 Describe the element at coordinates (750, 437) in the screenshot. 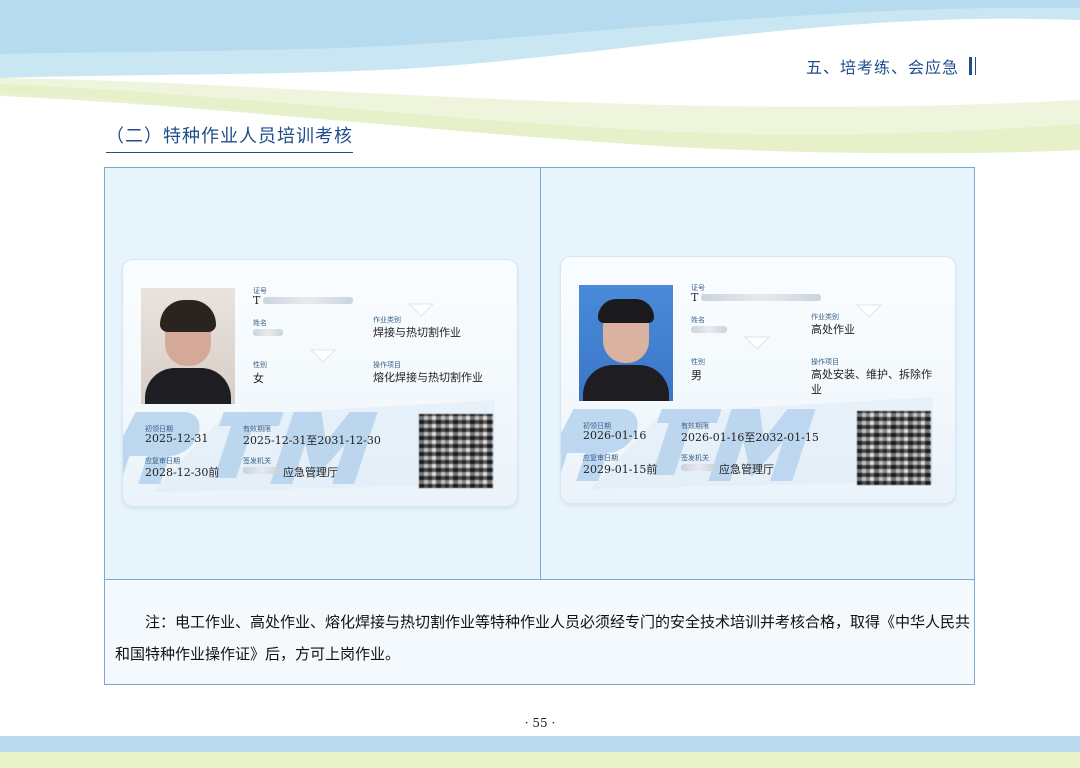

I see `validity-value: 2026-01-16至2032-01-15` at that location.